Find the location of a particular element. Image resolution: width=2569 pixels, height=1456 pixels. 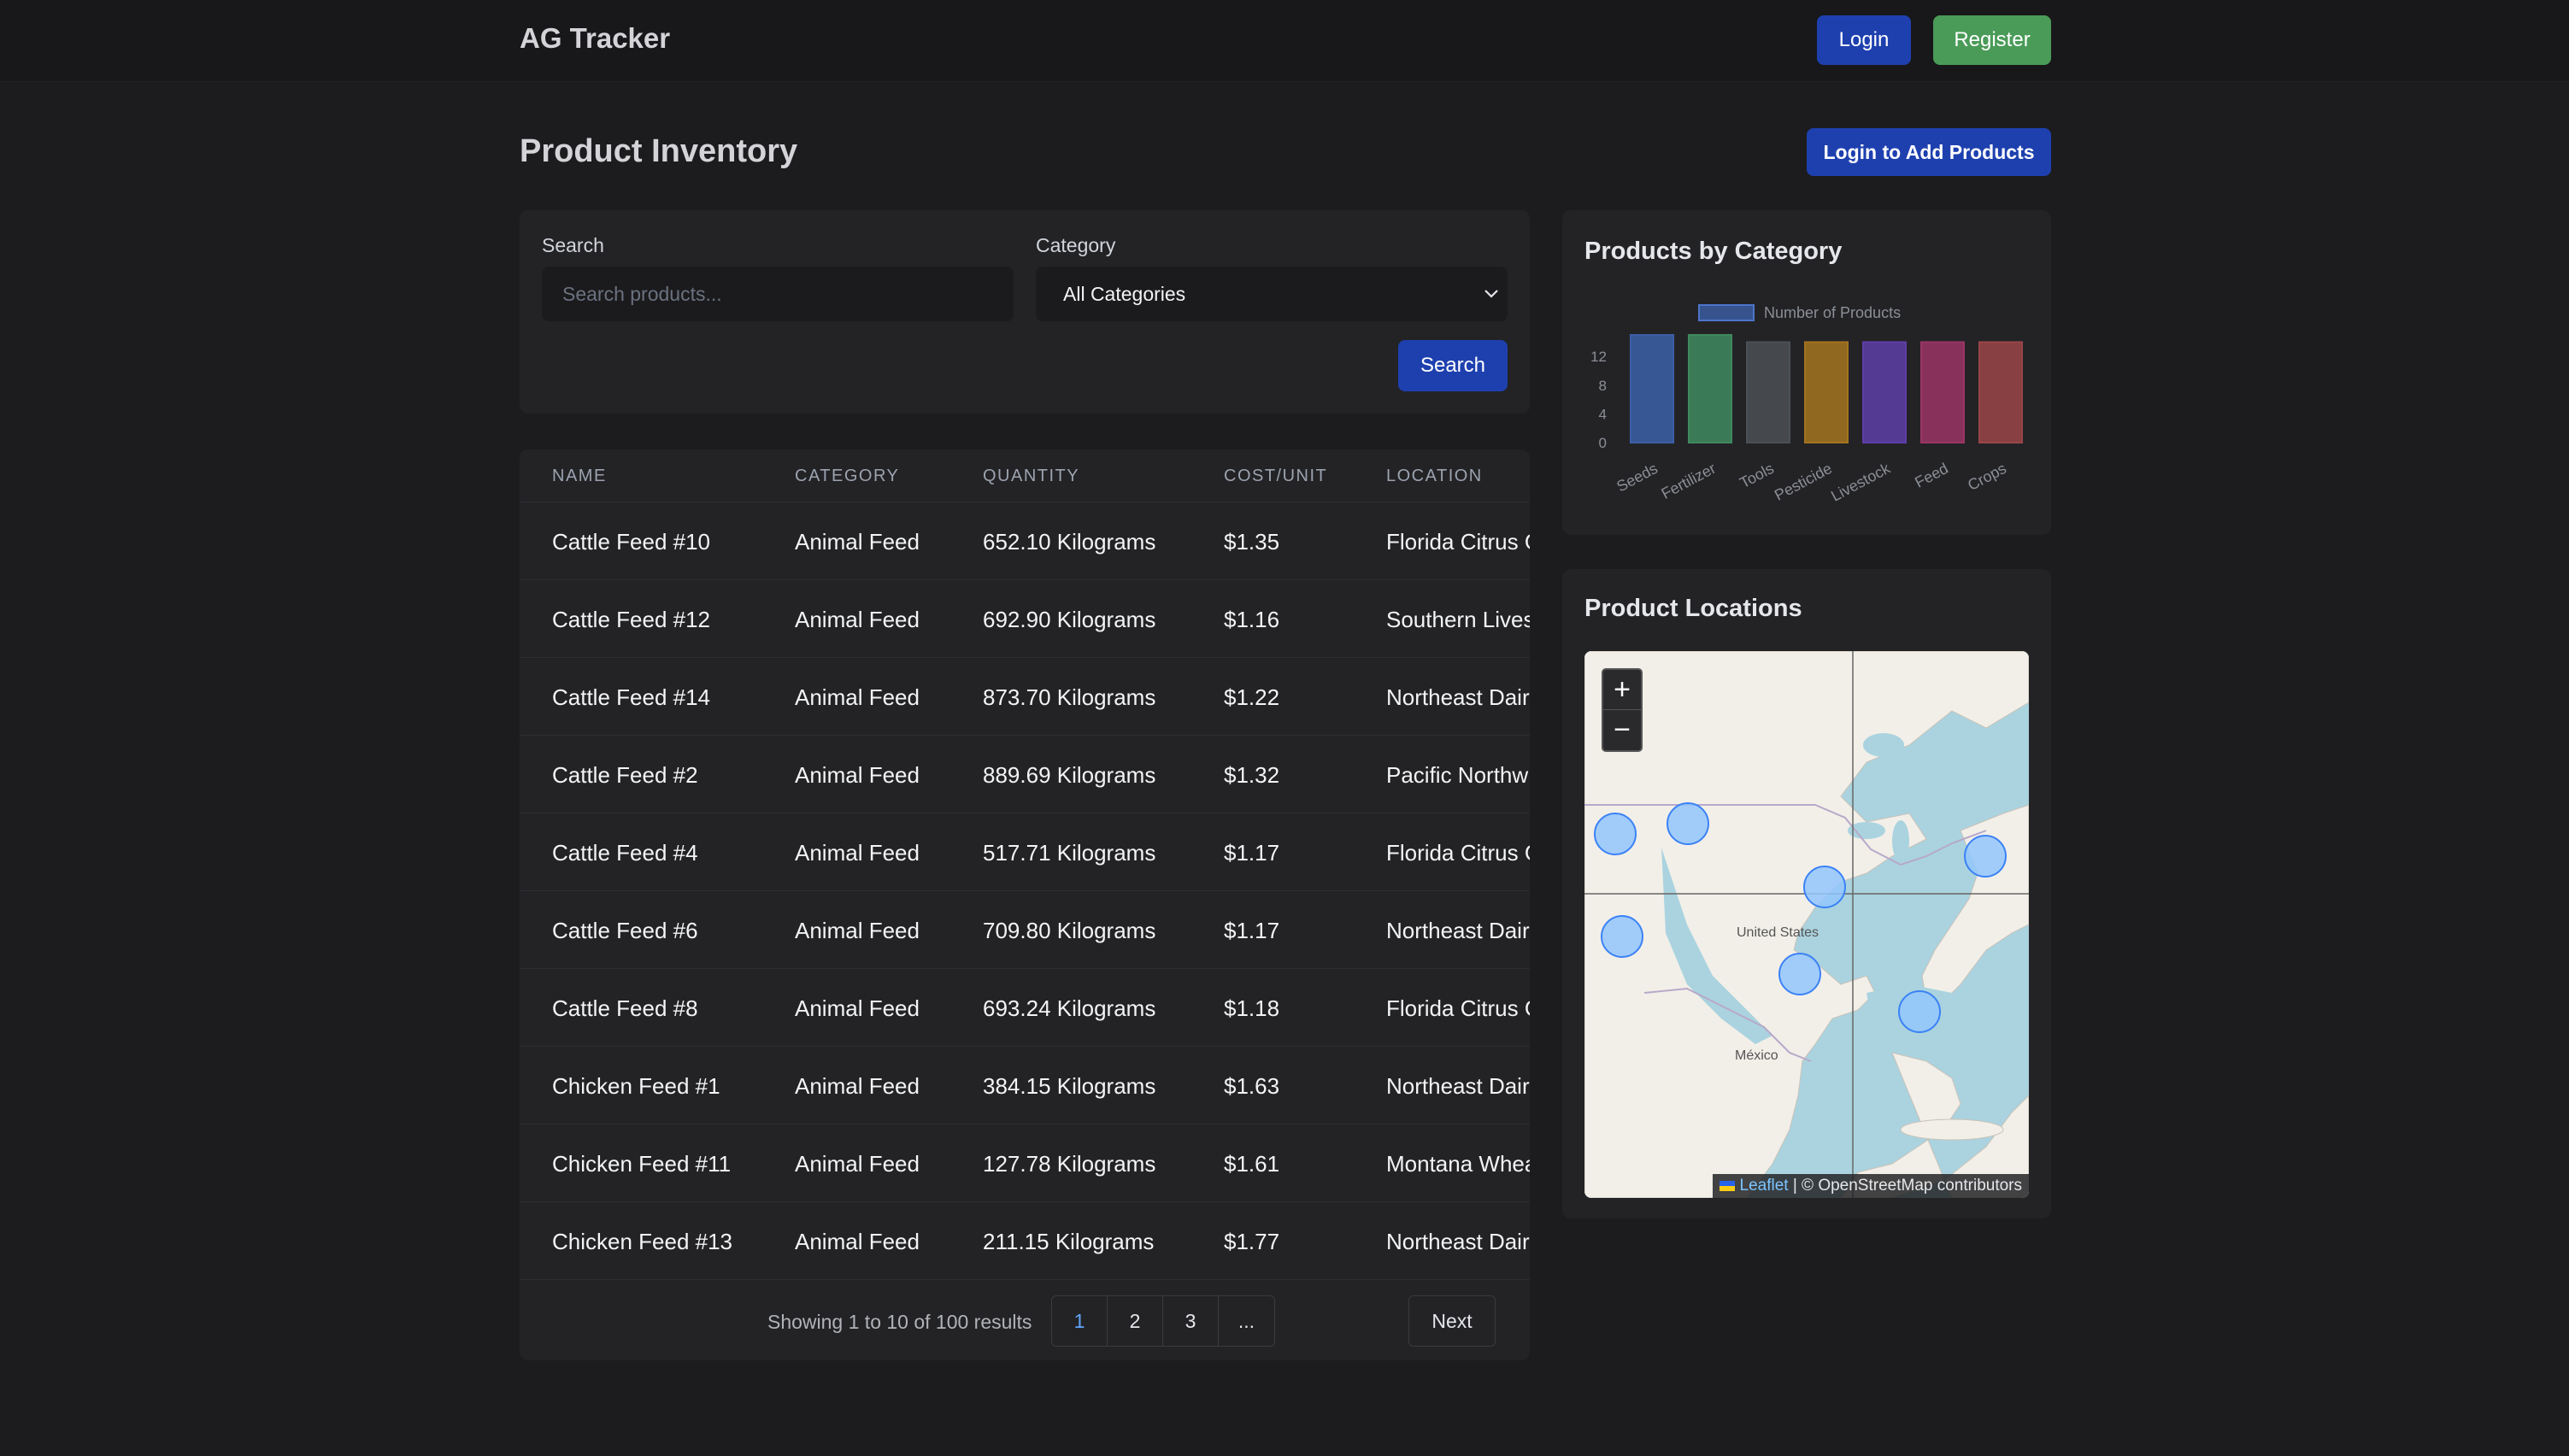

cell-location: Montana Whea is located at coordinates (1458, 1164).